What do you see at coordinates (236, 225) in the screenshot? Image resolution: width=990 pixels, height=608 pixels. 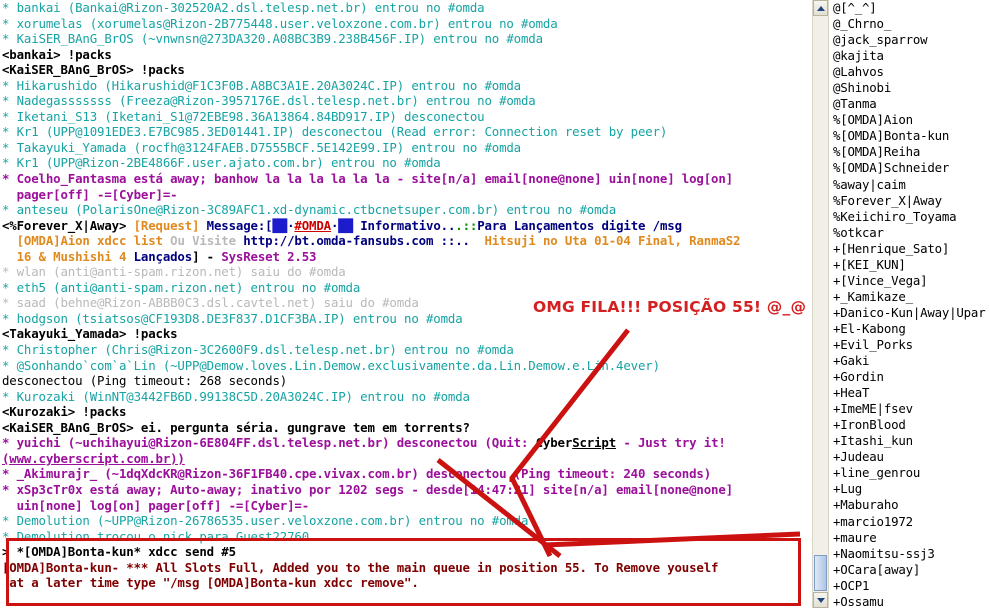 I see `request-message-label: Message:[` at bounding box center [236, 225].